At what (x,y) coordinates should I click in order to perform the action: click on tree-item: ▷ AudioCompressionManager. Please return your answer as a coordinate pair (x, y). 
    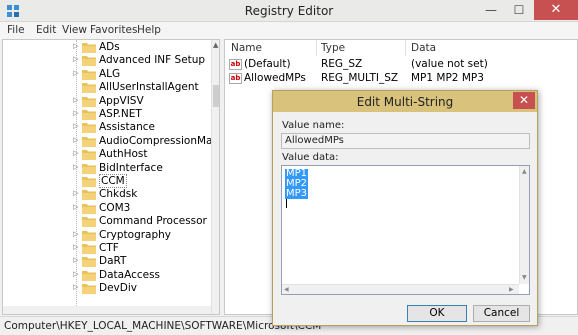
    Looking at the image, I should click on (111, 141).